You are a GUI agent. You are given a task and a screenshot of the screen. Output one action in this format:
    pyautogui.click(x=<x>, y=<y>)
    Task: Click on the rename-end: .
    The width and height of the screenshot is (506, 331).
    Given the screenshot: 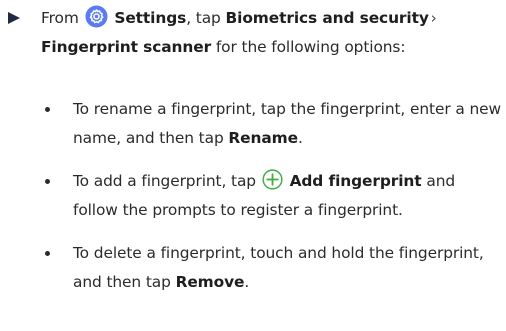 What is the action you would take?
    pyautogui.click(x=300, y=138)
    